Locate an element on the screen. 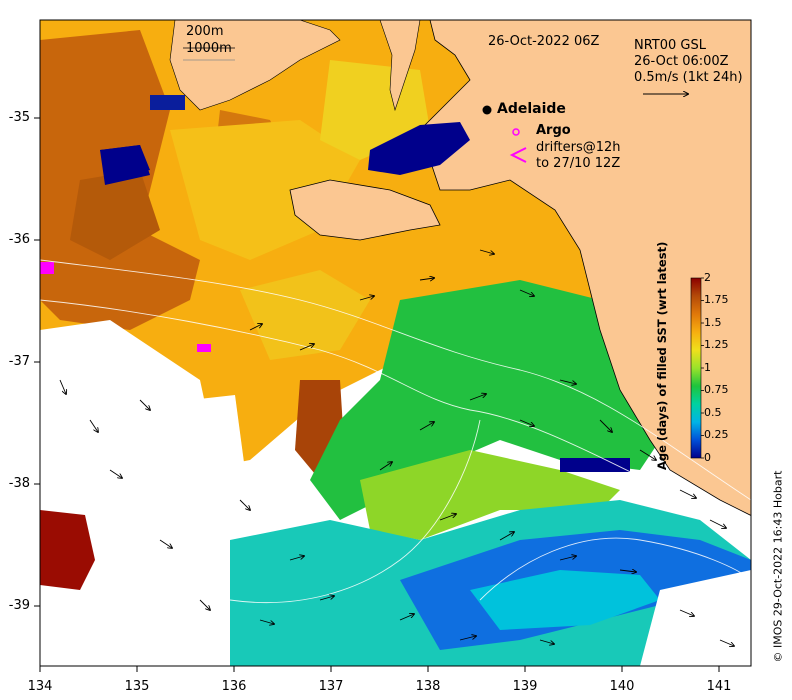 This screenshot has height=700, width=792. colorbar is located at coordinates (696, 368).